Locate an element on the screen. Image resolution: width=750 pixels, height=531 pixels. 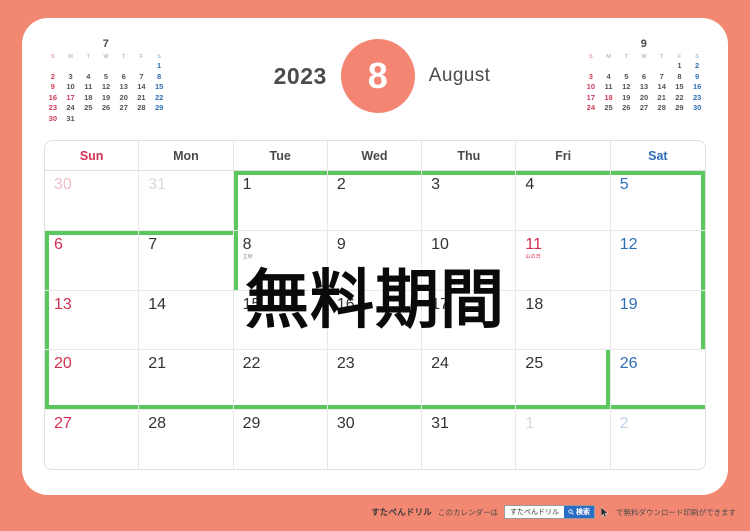
mini-next-day: 13 is located at coordinates (644, 87).